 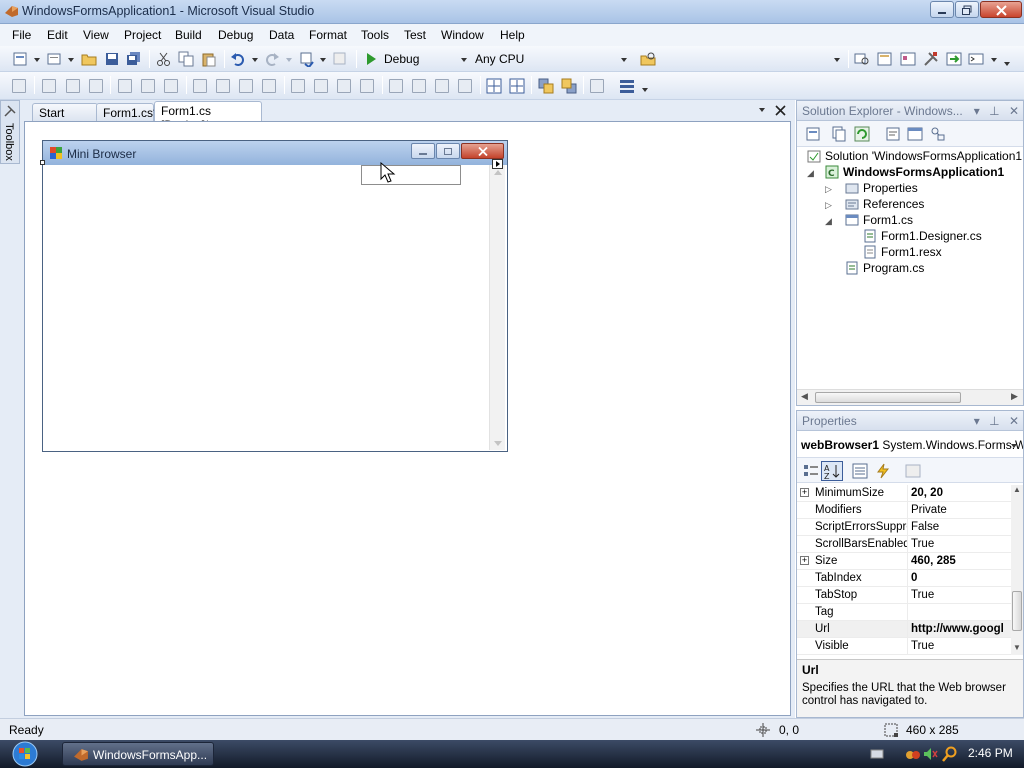 What do you see at coordinates (950, 754) in the screenshot?
I see `search-icon` at bounding box center [950, 754].